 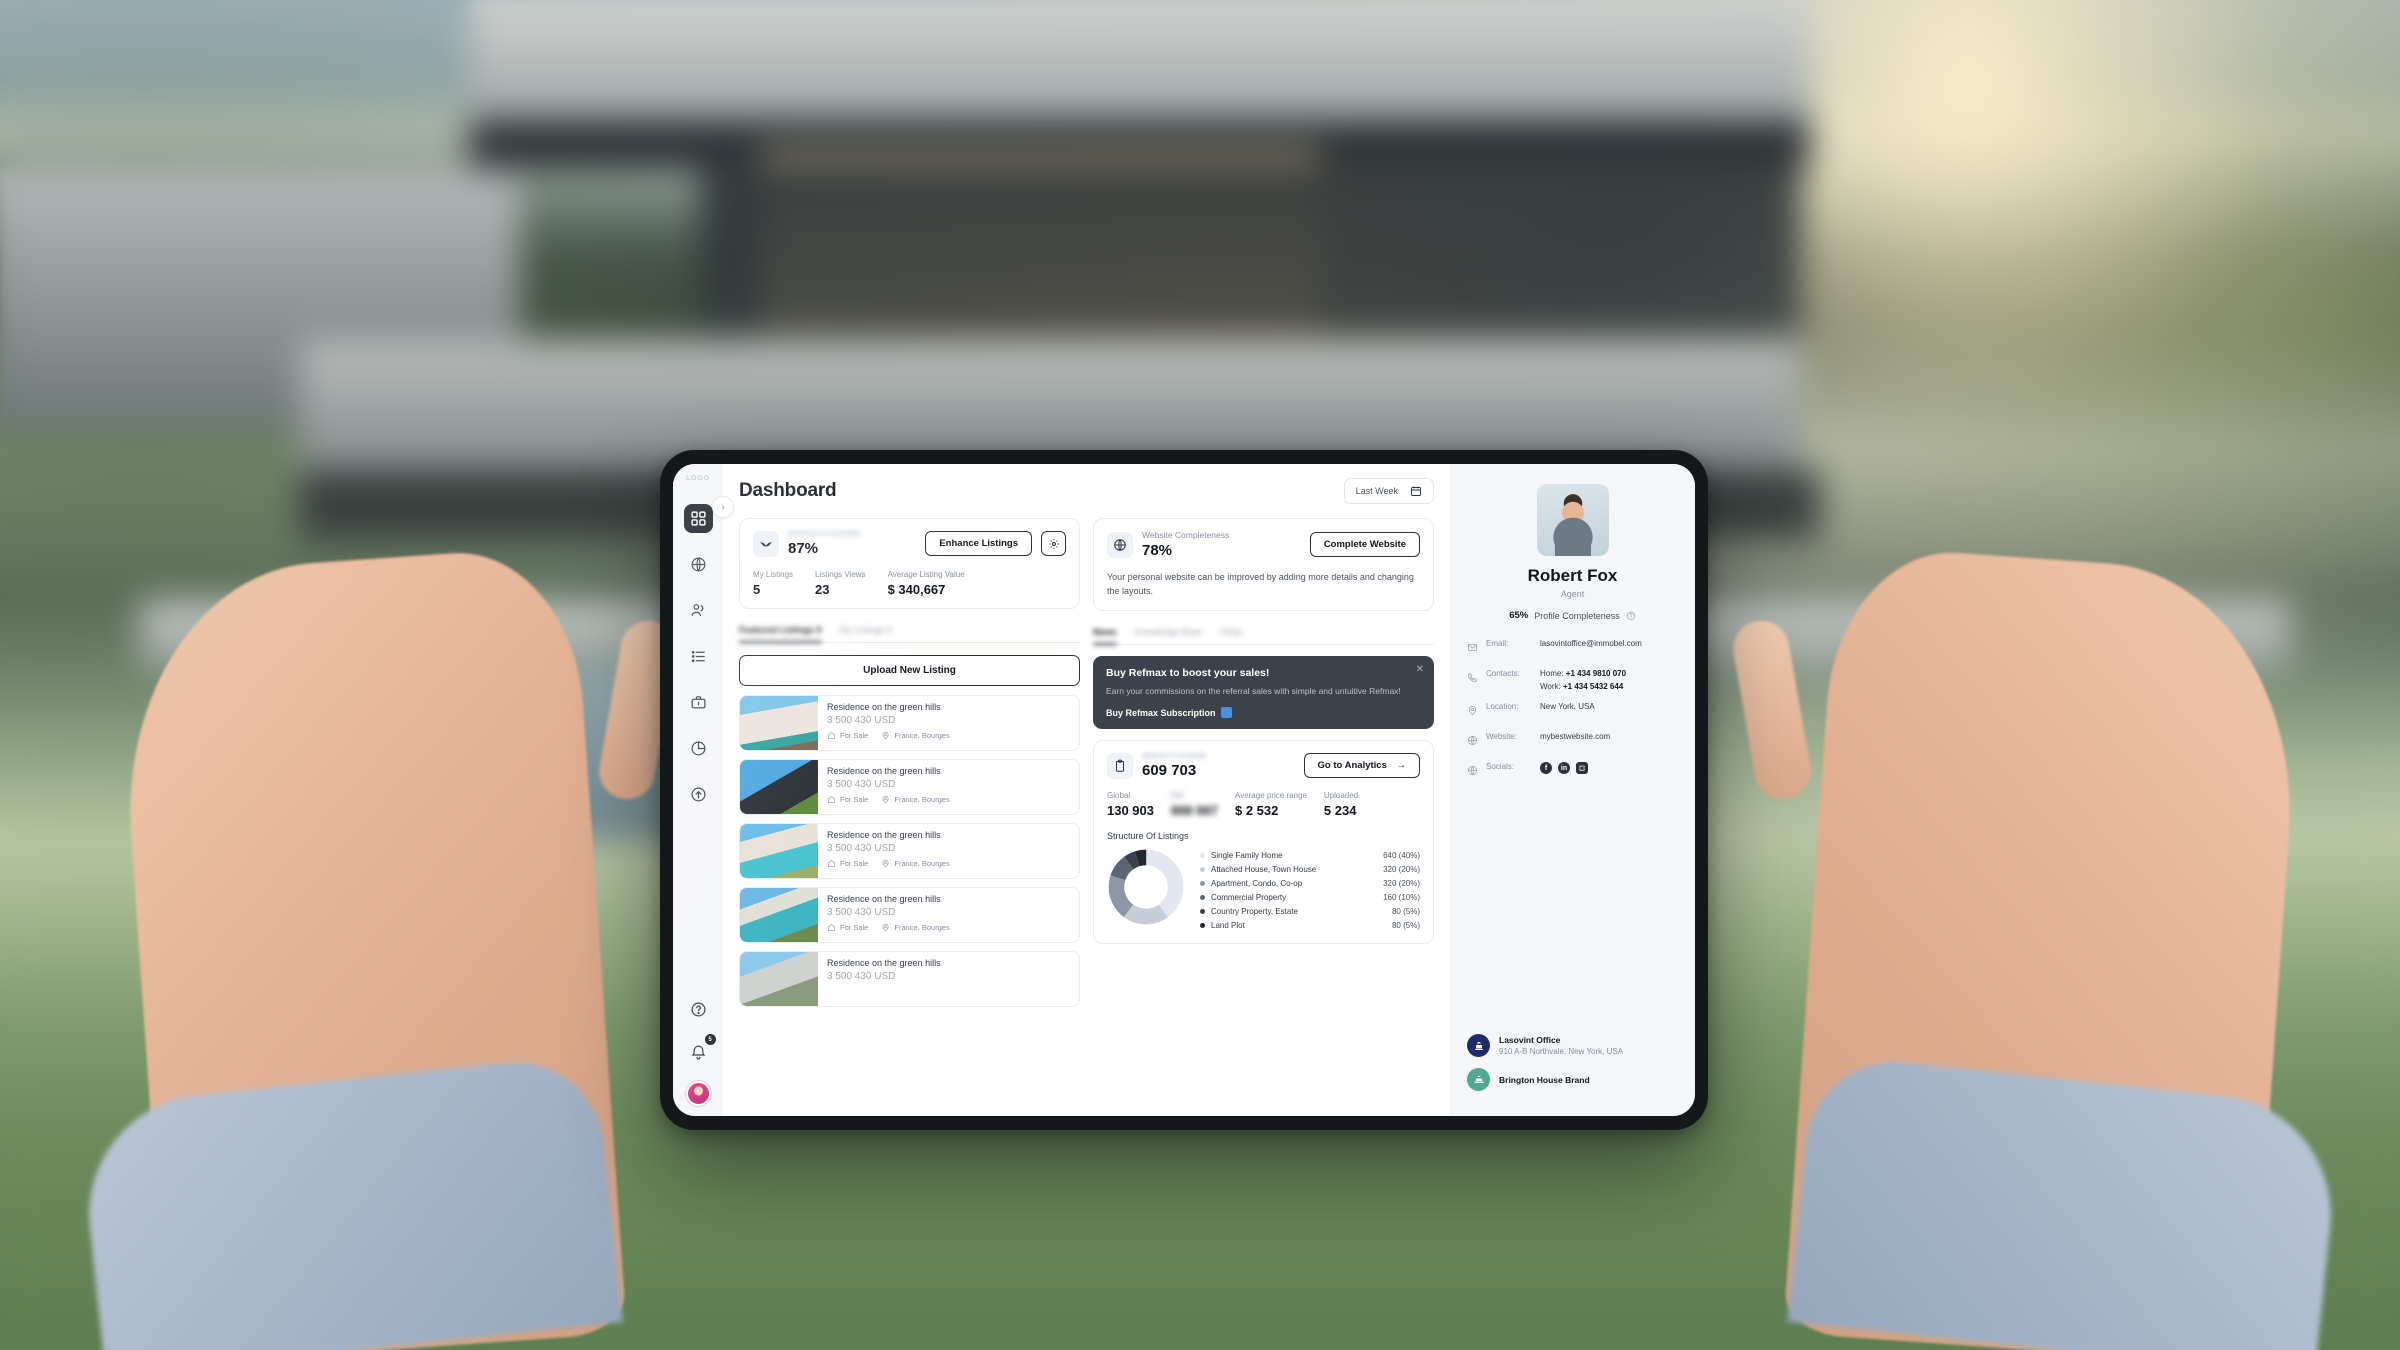 I want to click on profile-label: Contacts:, so click(x=1503, y=673).